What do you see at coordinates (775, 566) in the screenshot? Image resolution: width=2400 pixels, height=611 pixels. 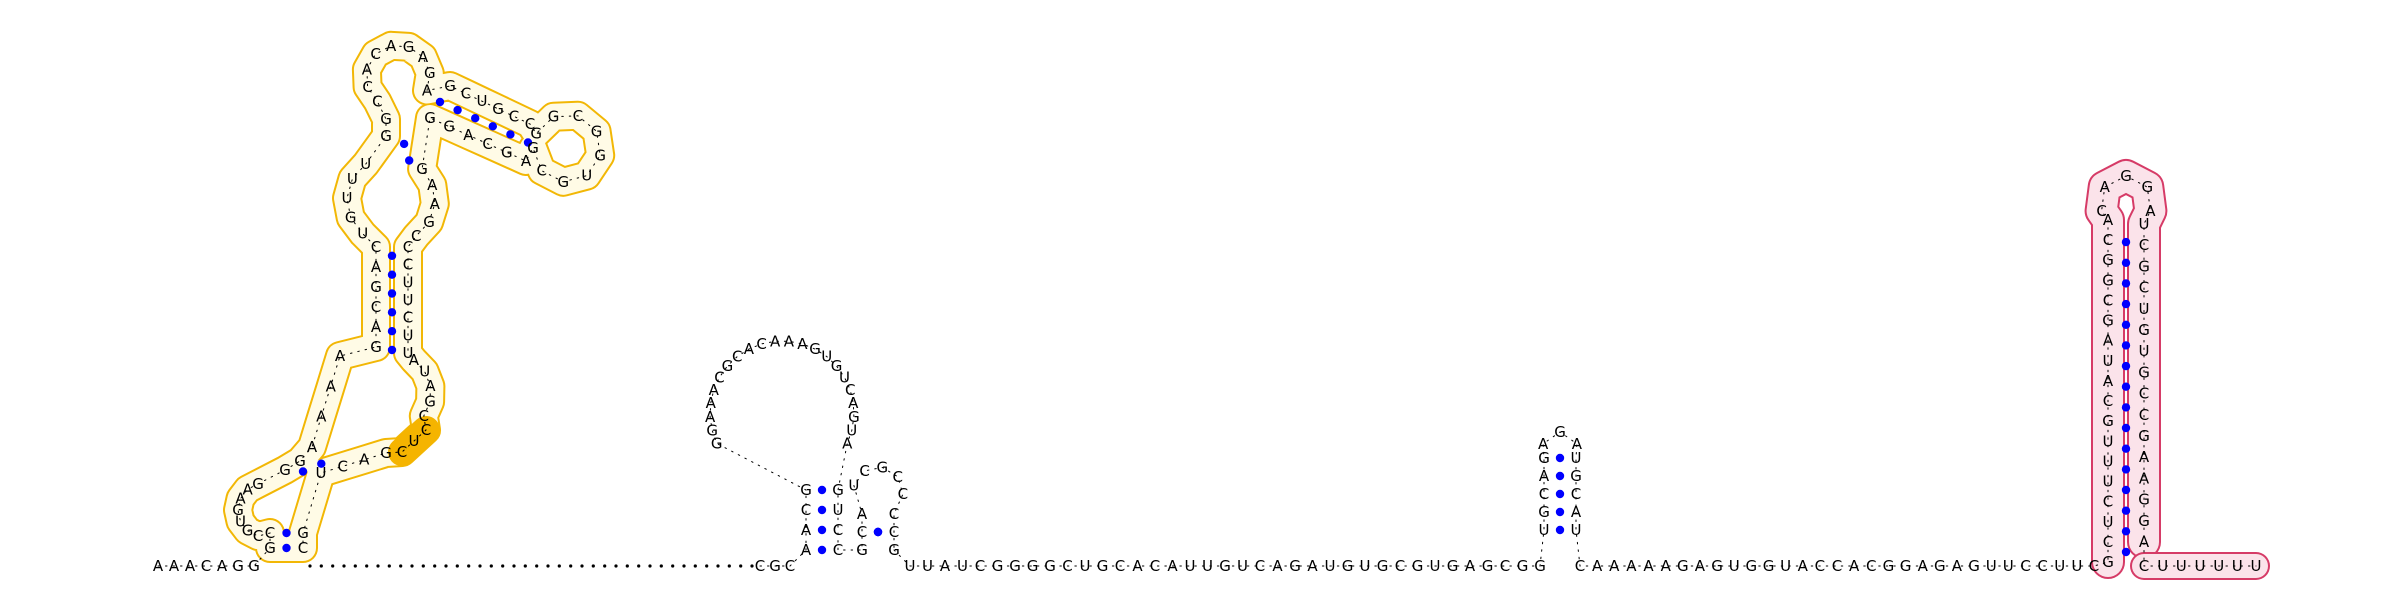 I see `mid-pre-nucleotide: G` at bounding box center [775, 566].